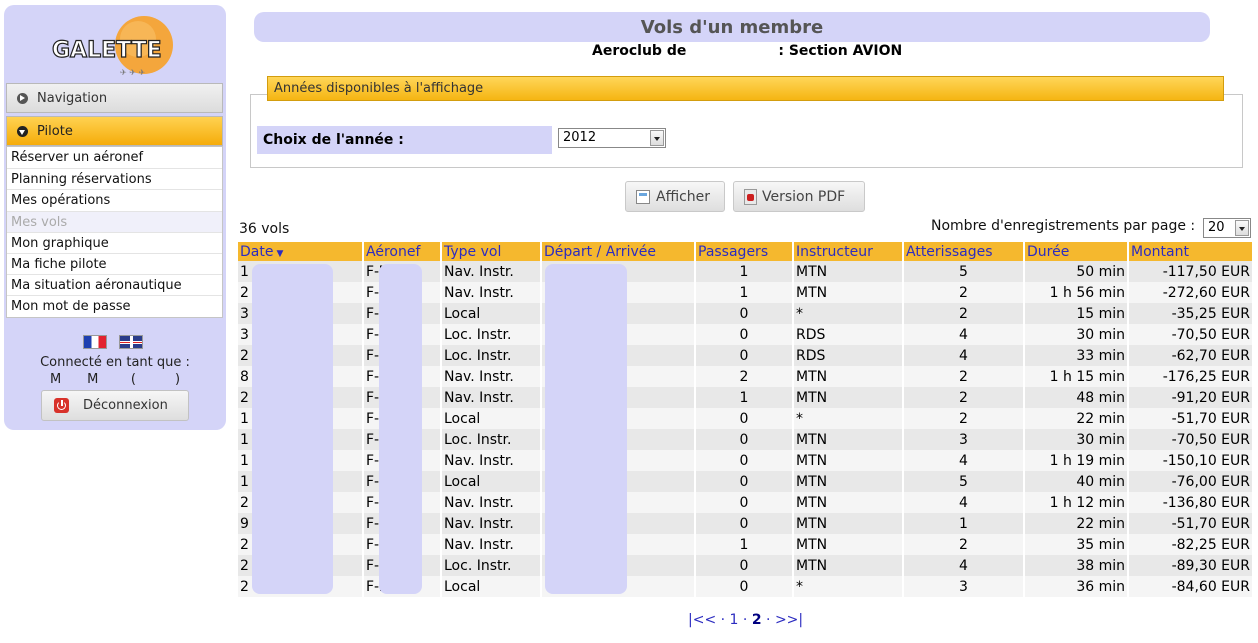 This screenshot has height=643, width=1258. I want to click on menu-item-reserver: Réserver un aéronef, so click(114, 157).